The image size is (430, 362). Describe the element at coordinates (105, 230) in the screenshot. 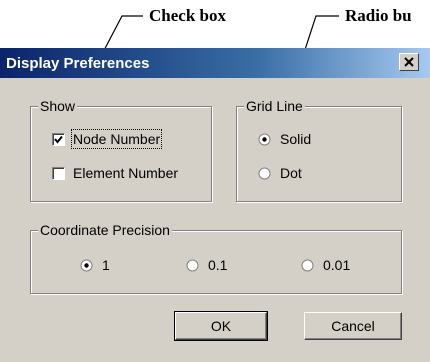

I see `coordinate-precision-group-label: Coordinate Precision` at that location.